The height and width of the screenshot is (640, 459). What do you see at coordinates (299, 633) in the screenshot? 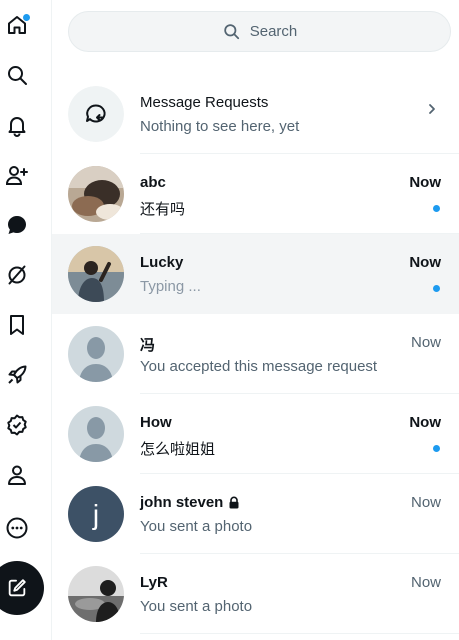
I see `row-divider` at bounding box center [299, 633].